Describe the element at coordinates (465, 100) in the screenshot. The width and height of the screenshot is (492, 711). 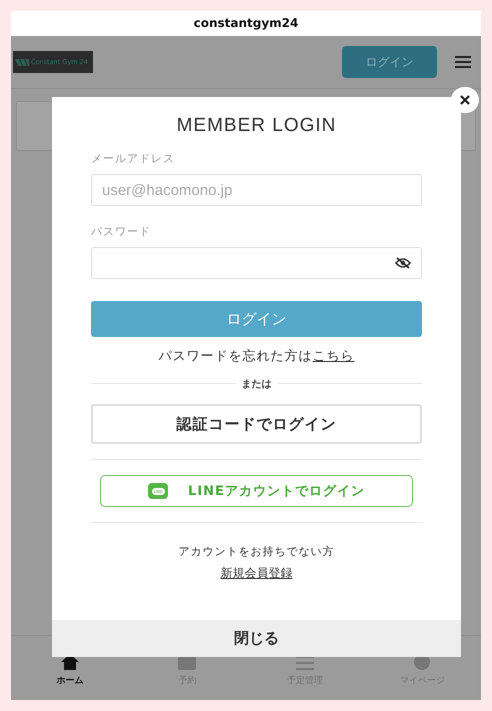
I see `close-icon` at that location.